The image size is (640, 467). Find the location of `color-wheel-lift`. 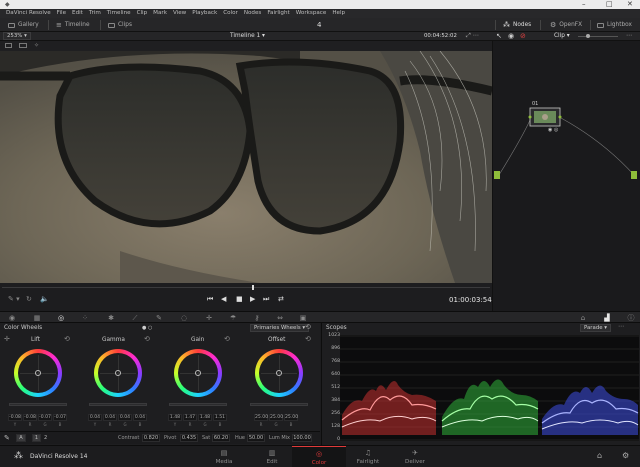

color-wheel-lift is located at coordinates (38, 373).